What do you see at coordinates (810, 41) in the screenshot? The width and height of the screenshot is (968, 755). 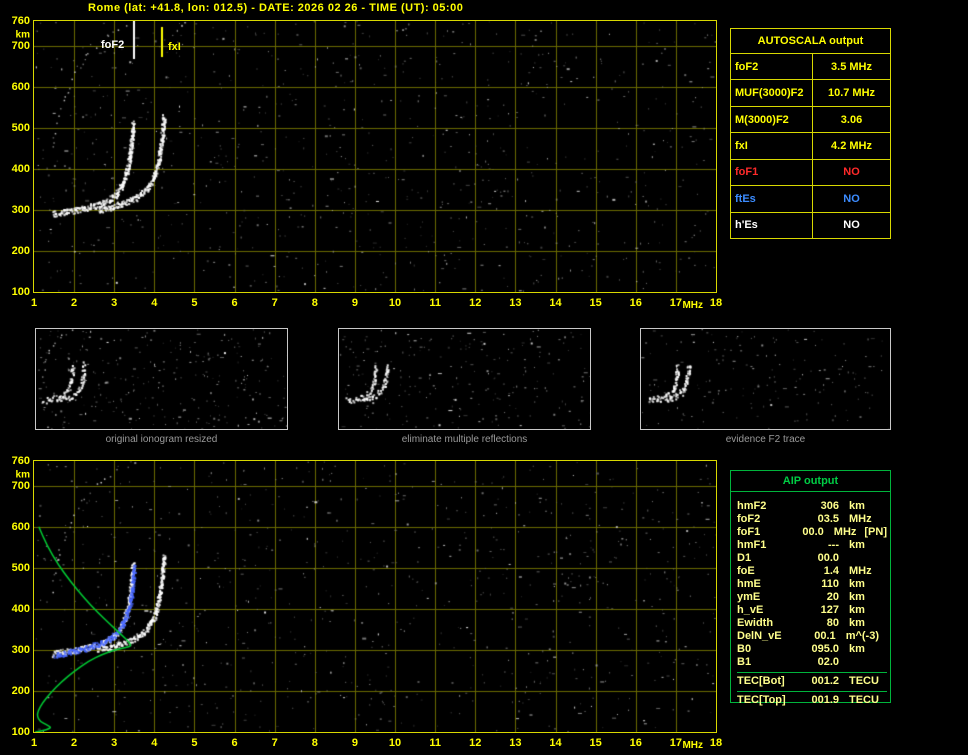 I see `autoscala-table-title: AUTOSCALA output` at bounding box center [810, 41].